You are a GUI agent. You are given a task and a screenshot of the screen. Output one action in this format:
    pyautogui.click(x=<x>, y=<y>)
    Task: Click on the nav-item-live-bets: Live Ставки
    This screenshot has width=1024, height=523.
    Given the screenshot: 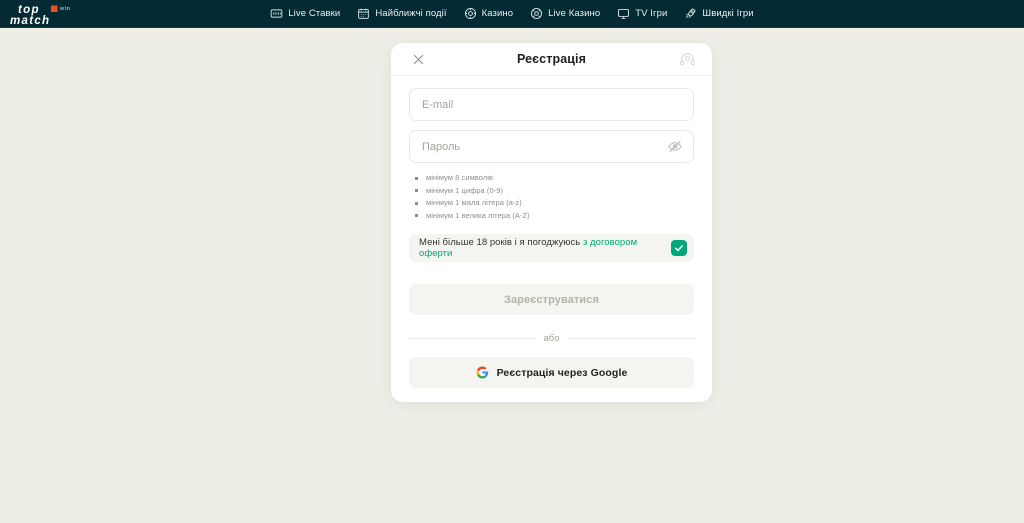 What is the action you would take?
    pyautogui.click(x=305, y=13)
    